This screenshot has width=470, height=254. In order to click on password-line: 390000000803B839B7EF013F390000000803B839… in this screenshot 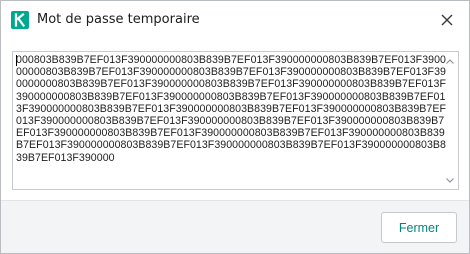, I will do `click(231, 96)`.